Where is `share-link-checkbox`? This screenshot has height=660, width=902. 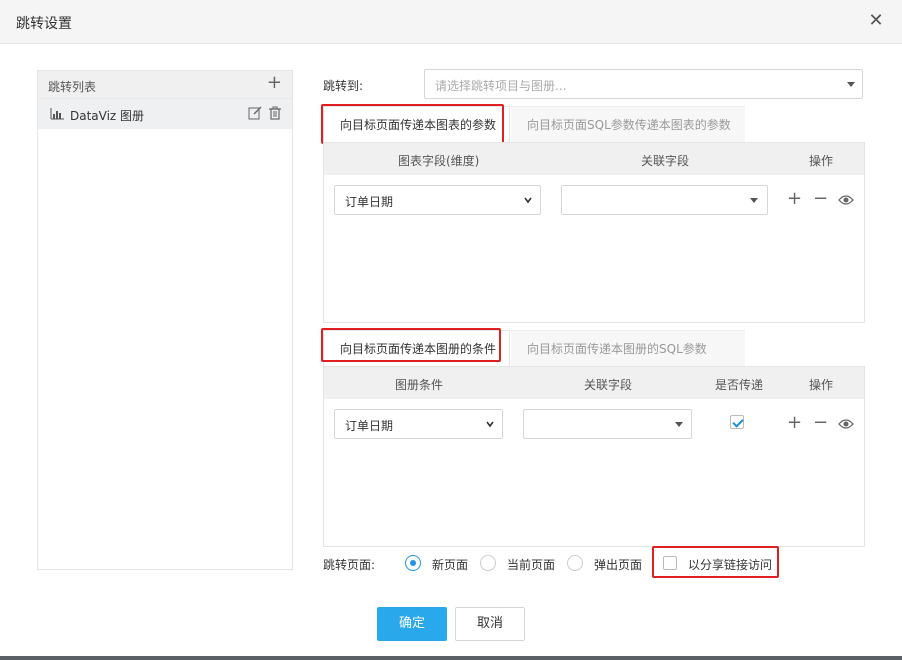 share-link-checkbox is located at coordinates (670, 563).